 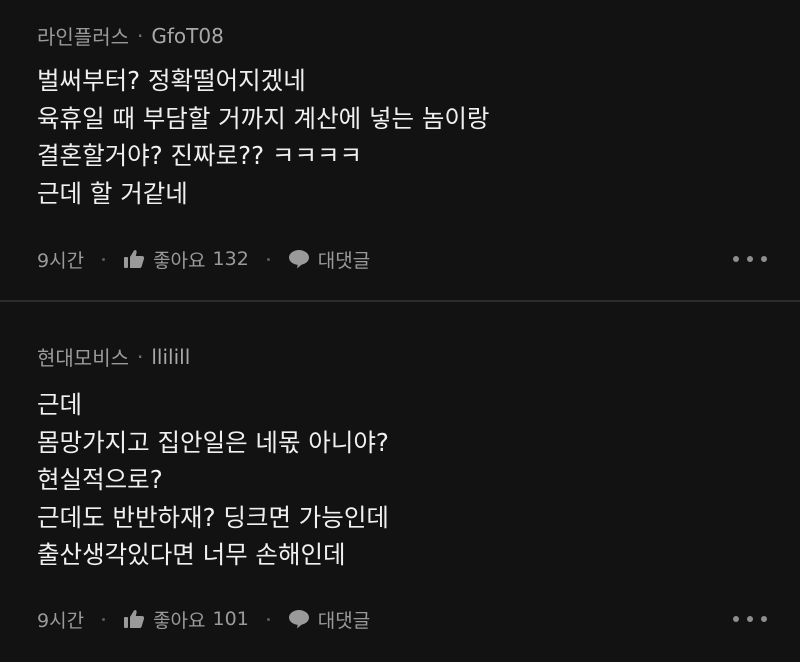 What do you see at coordinates (171, 80) in the screenshot?
I see `comment-line: 벌써부터? 정확떨어지겠네` at bounding box center [171, 80].